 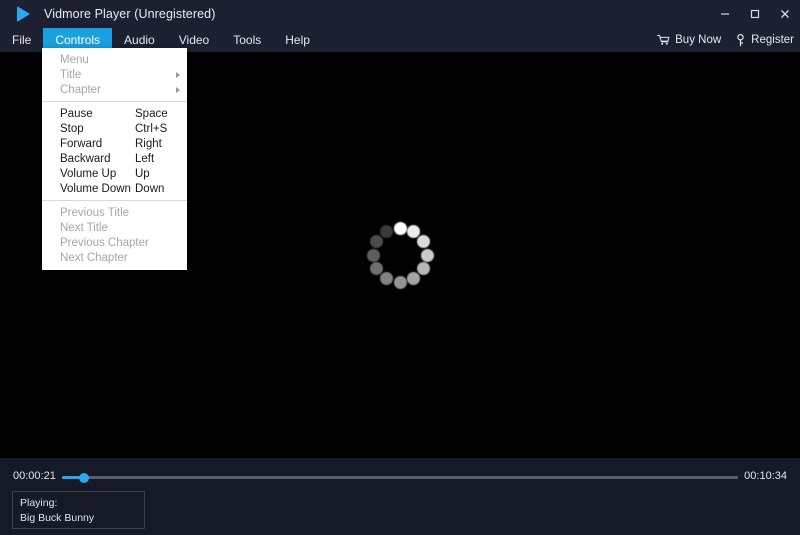 What do you see at coordinates (297, 40) in the screenshot?
I see `menu-help: Help` at bounding box center [297, 40].